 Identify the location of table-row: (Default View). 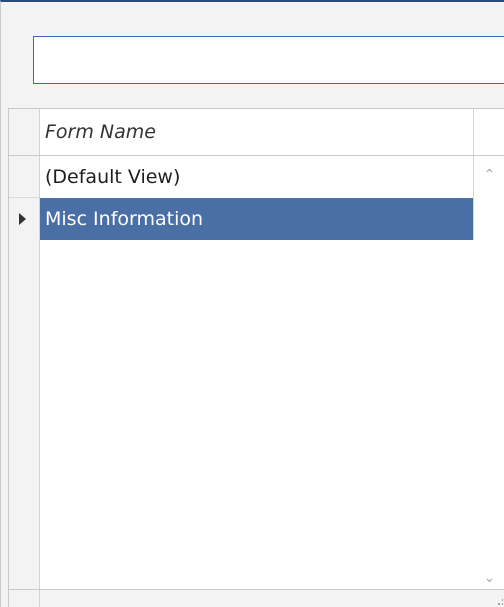
(241, 177).